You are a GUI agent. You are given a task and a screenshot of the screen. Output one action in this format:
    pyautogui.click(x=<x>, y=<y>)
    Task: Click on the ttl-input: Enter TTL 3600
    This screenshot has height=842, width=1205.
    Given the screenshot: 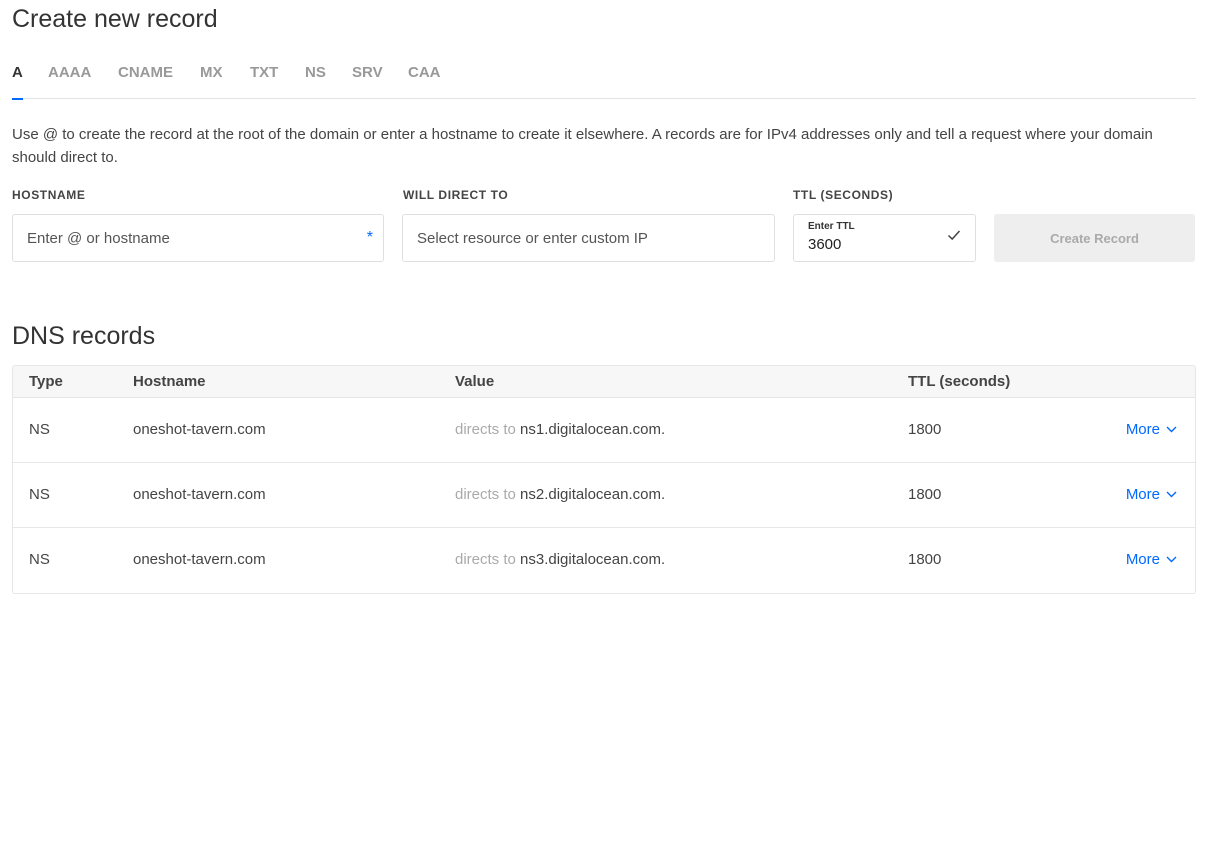 What is the action you would take?
    pyautogui.click(x=884, y=238)
    